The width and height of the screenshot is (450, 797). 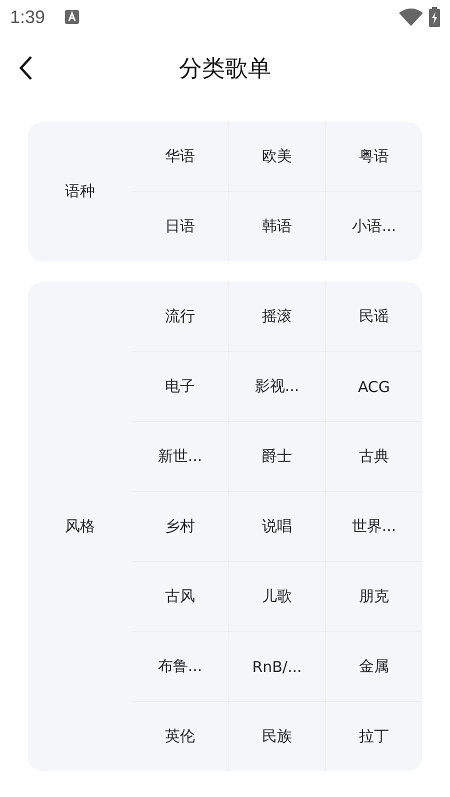 What do you see at coordinates (180, 156) in the screenshot?
I see `tag-item: 华语` at bounding box center [180, 156].